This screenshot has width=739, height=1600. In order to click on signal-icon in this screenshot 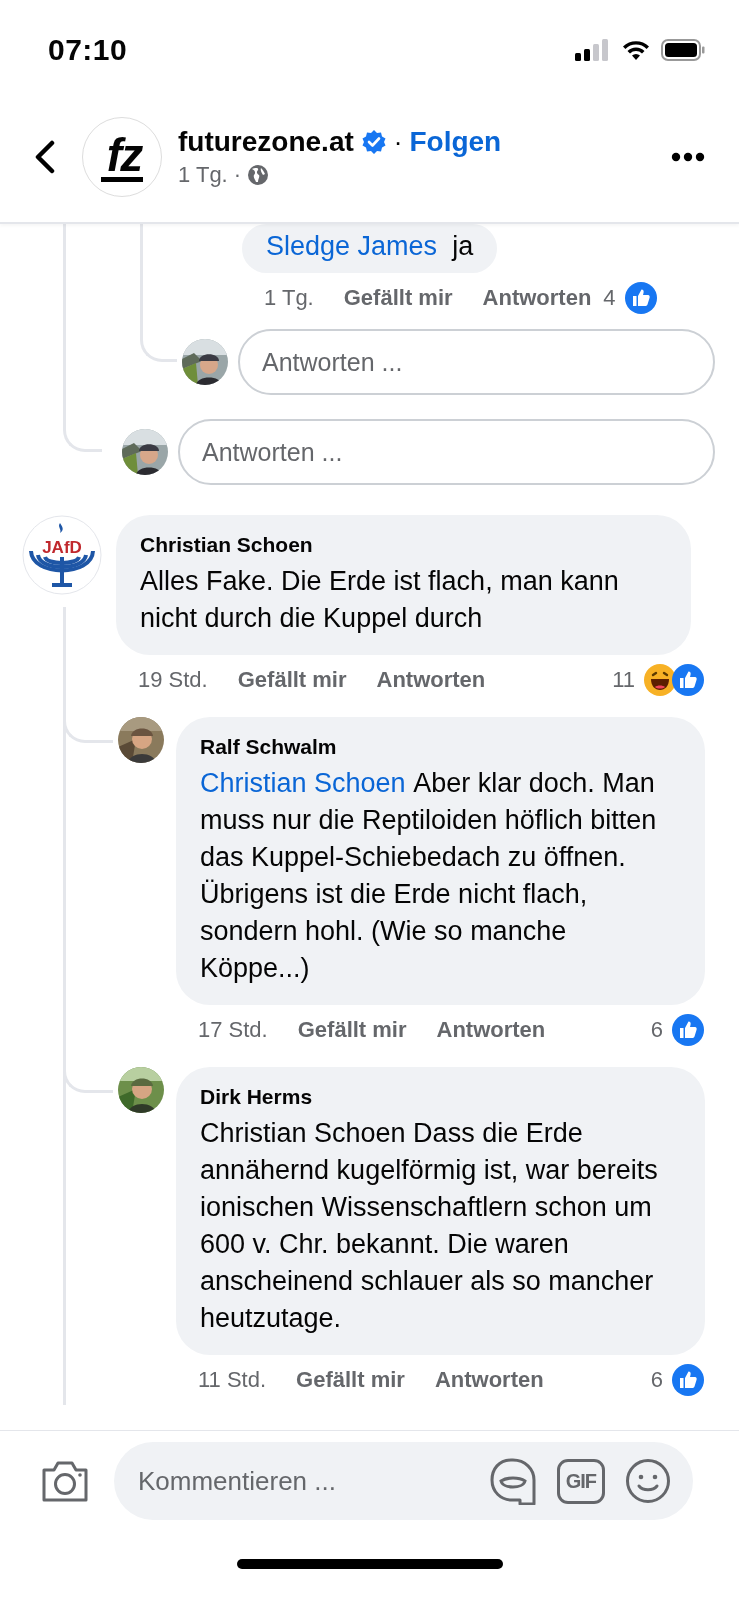, I will do `click(593, 50)`.